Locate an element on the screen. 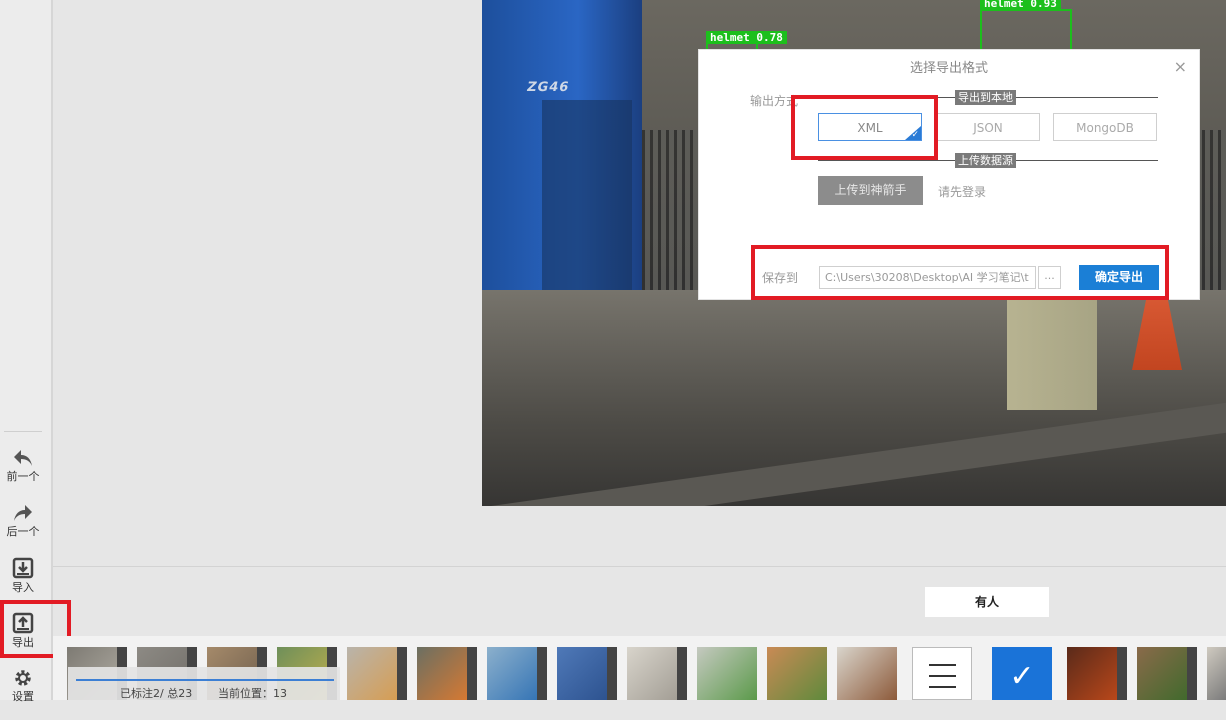  format-mongodb-label: MongoDB is located at coordinates (1105, 128).